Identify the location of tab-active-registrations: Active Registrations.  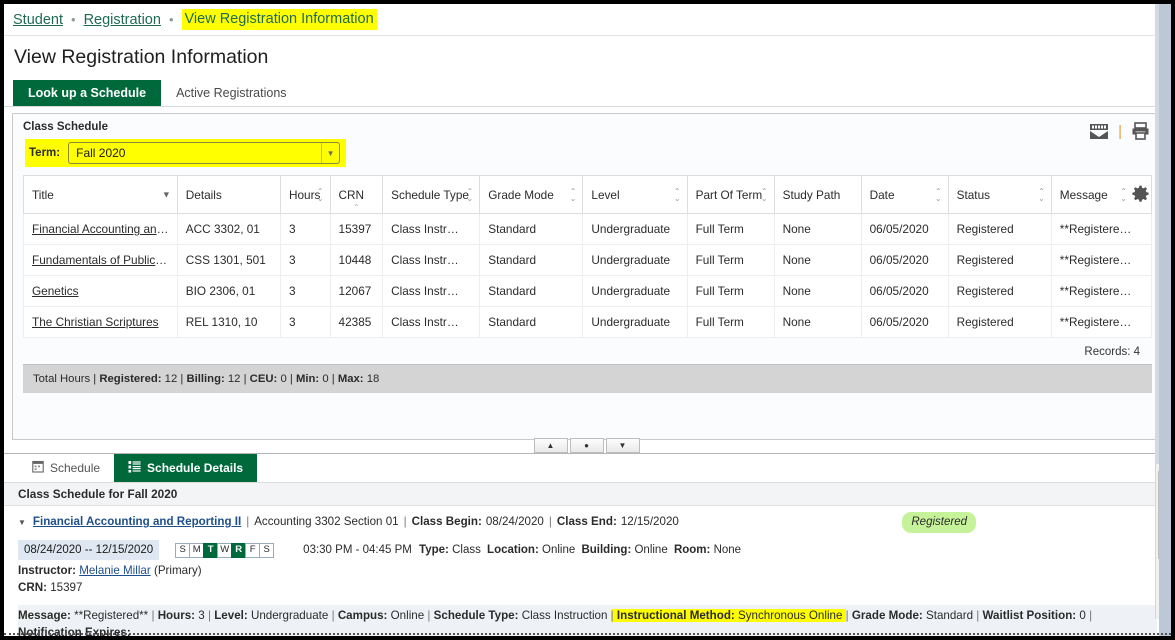
(231, 93).